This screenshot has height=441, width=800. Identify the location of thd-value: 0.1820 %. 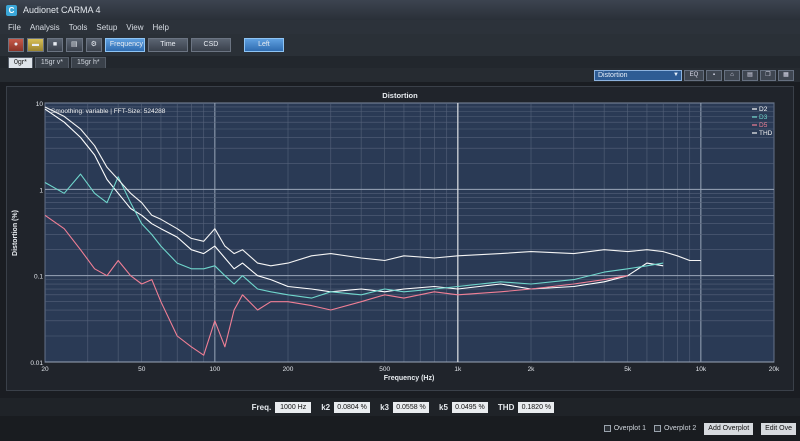
(536, 407).